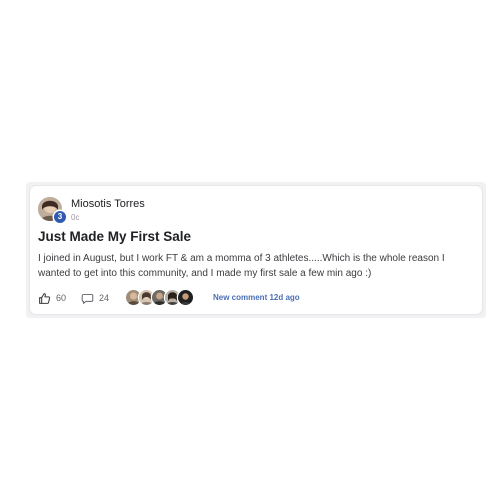 This screenshot has width=500, height=500. I want to click on avatar, so click(185, 297).